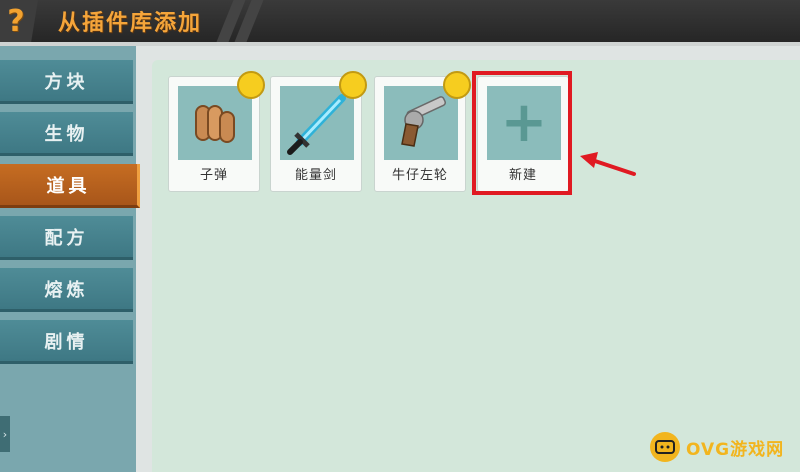 The width and height of the screenshot is (800, 472). I want to click on expand-sidebar-button: ›, so click(5, 434).